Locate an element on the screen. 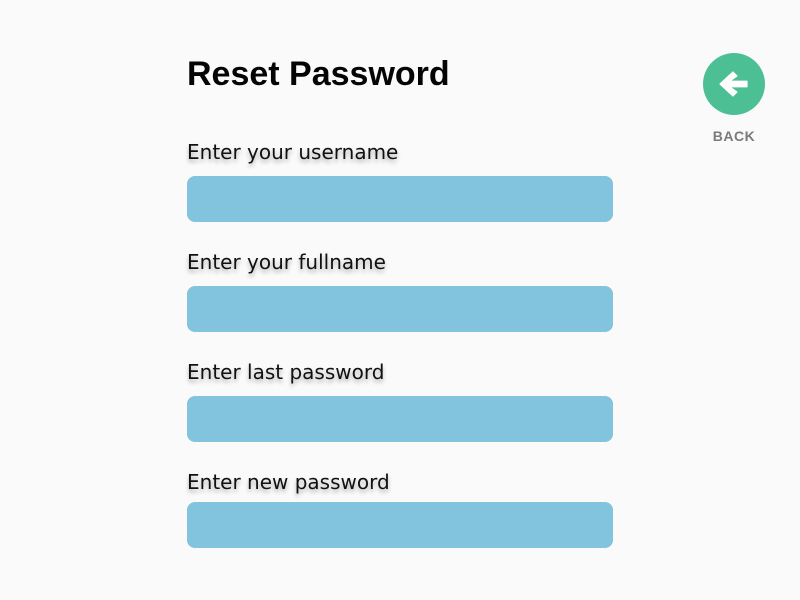  fullname-input is located at coordinates (400, 309).